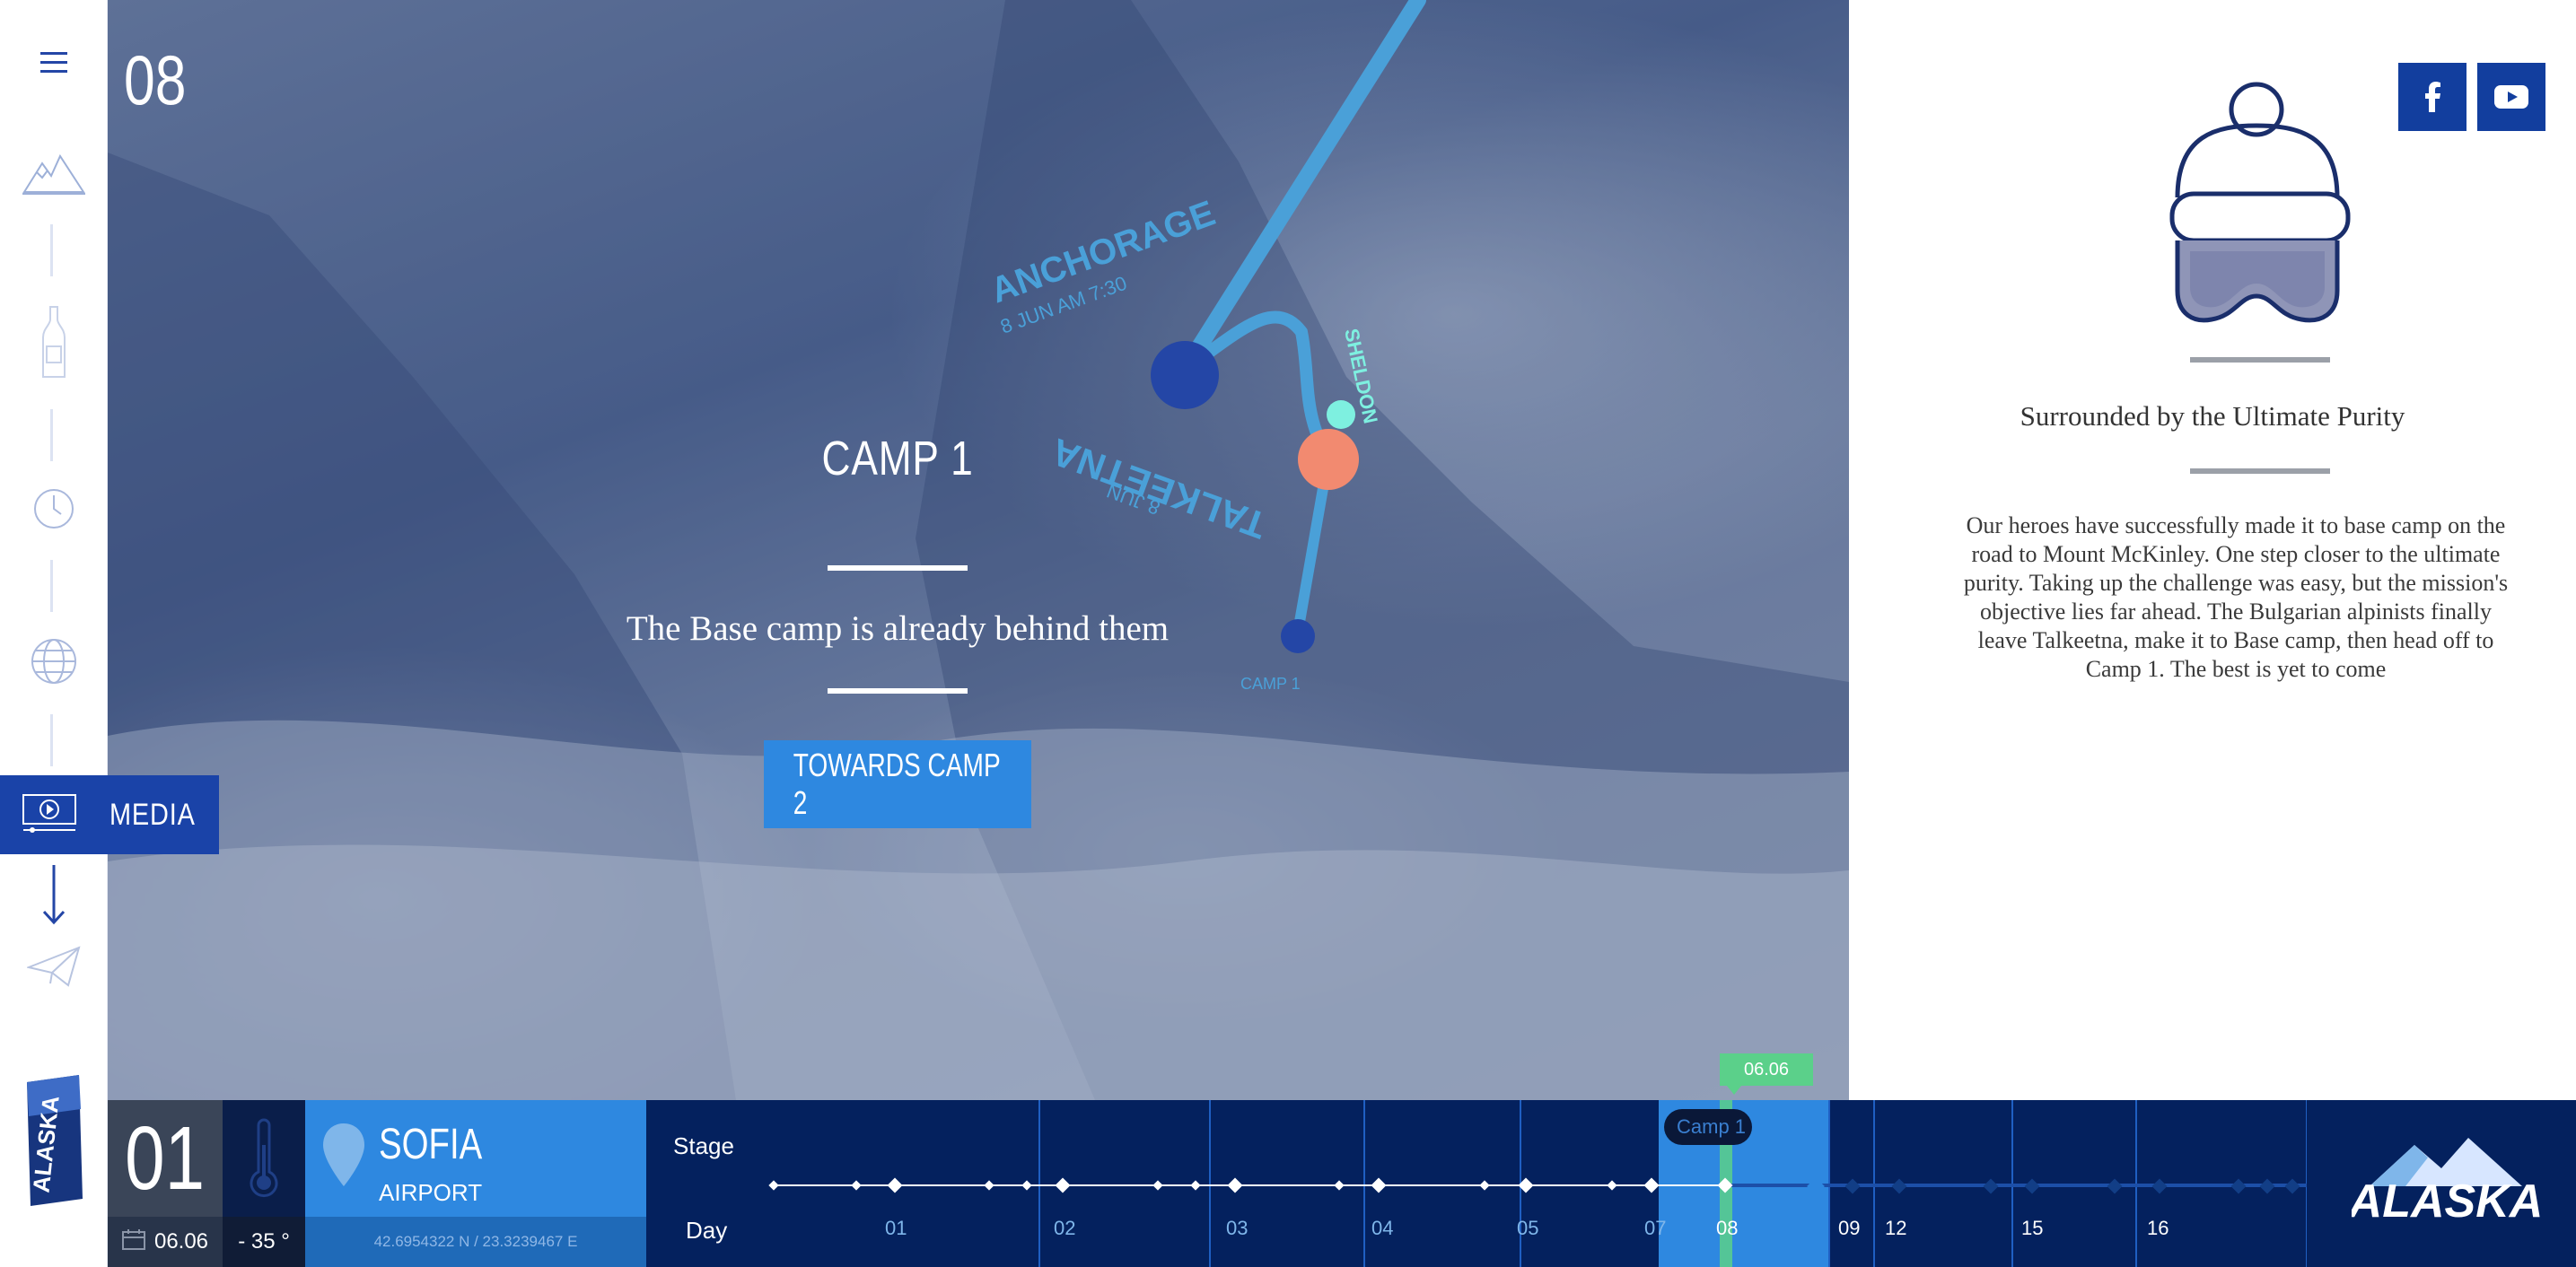  Describe the element at coordinates (54, 173) in the screenshot. I see `mountain-icon` at that location.